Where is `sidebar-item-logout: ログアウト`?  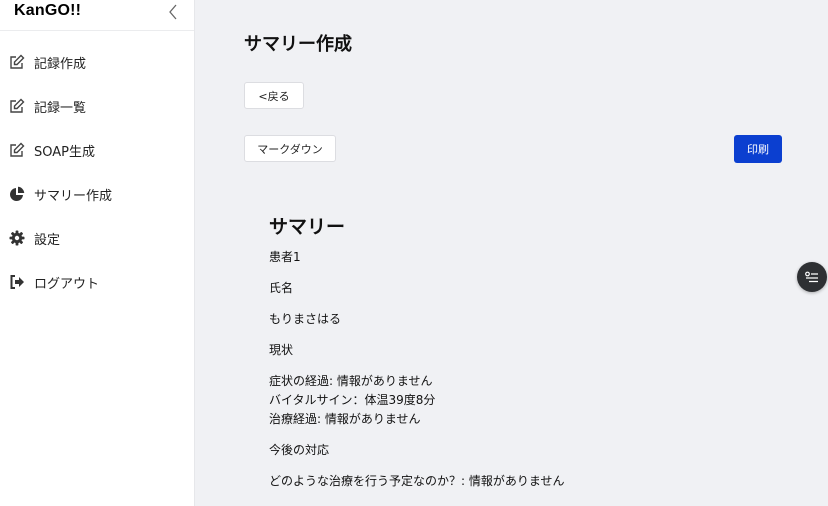
sidebar-item-logout: ログアウト is located at coordinates (97, 282).